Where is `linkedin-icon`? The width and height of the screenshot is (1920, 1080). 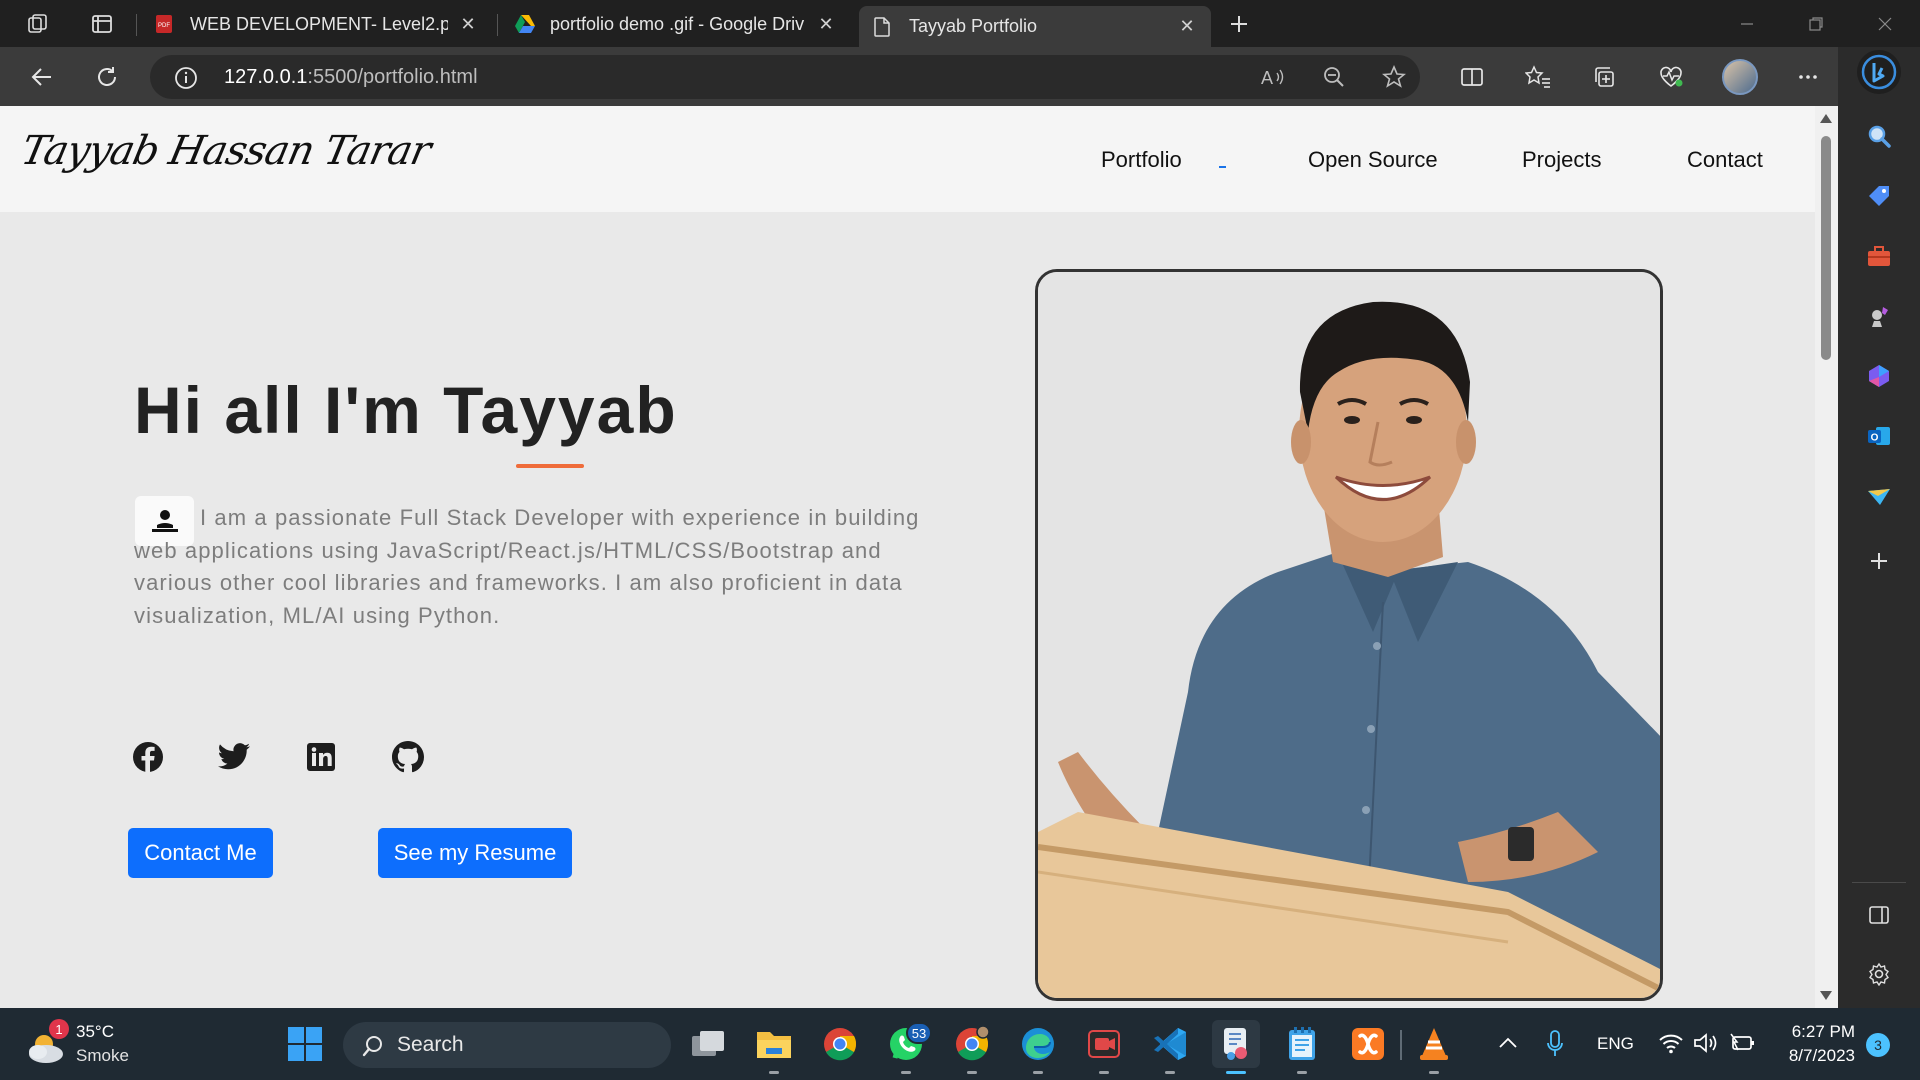 linkedin-icon is located at coordinates (321, 757).